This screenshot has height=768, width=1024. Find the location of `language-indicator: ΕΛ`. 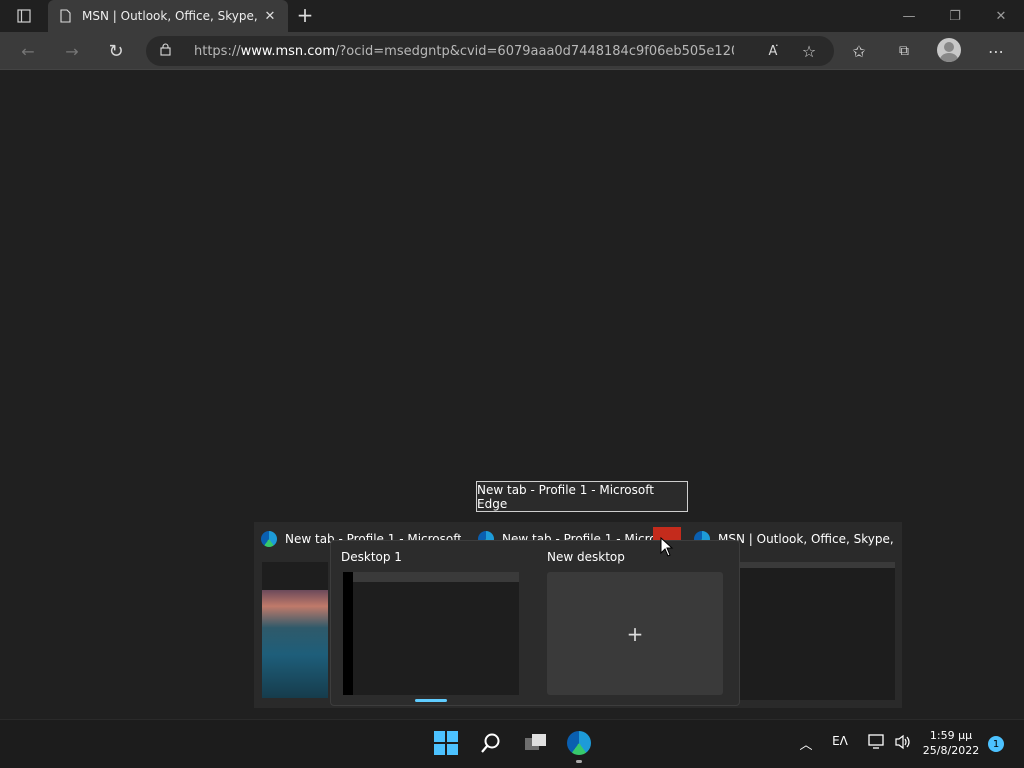

language-indicator: ΕΛ is located at coordinates (840, 741).